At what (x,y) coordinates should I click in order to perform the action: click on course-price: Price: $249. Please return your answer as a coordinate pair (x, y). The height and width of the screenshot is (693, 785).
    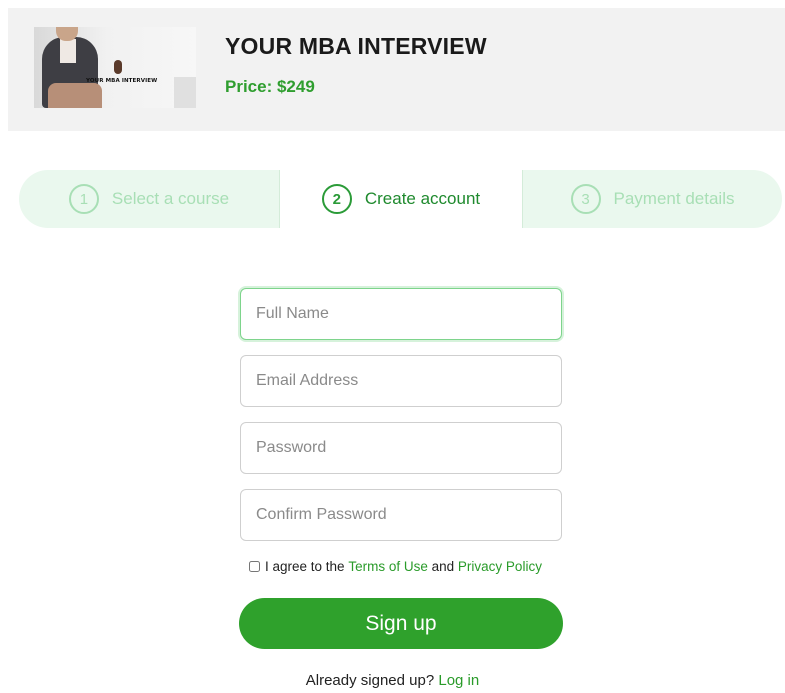
    Looking at the image, I should click on (270, 86).